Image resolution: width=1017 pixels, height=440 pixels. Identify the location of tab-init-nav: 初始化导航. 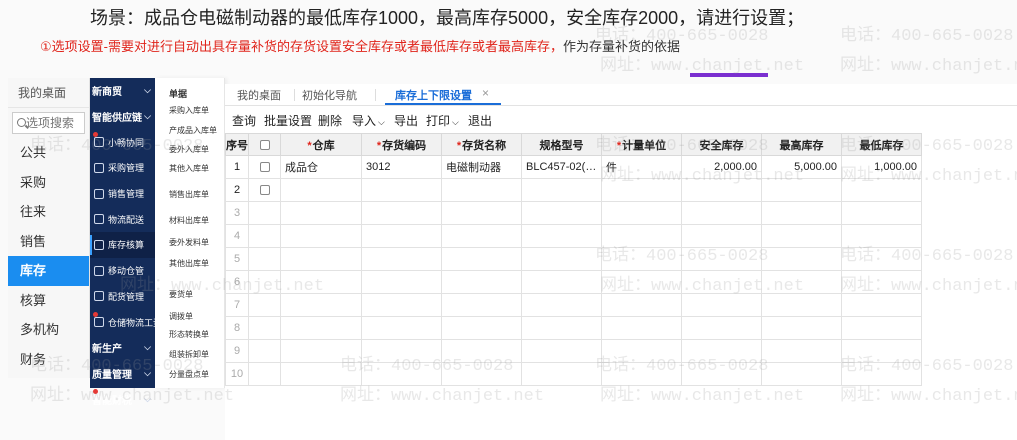
(329, 95).